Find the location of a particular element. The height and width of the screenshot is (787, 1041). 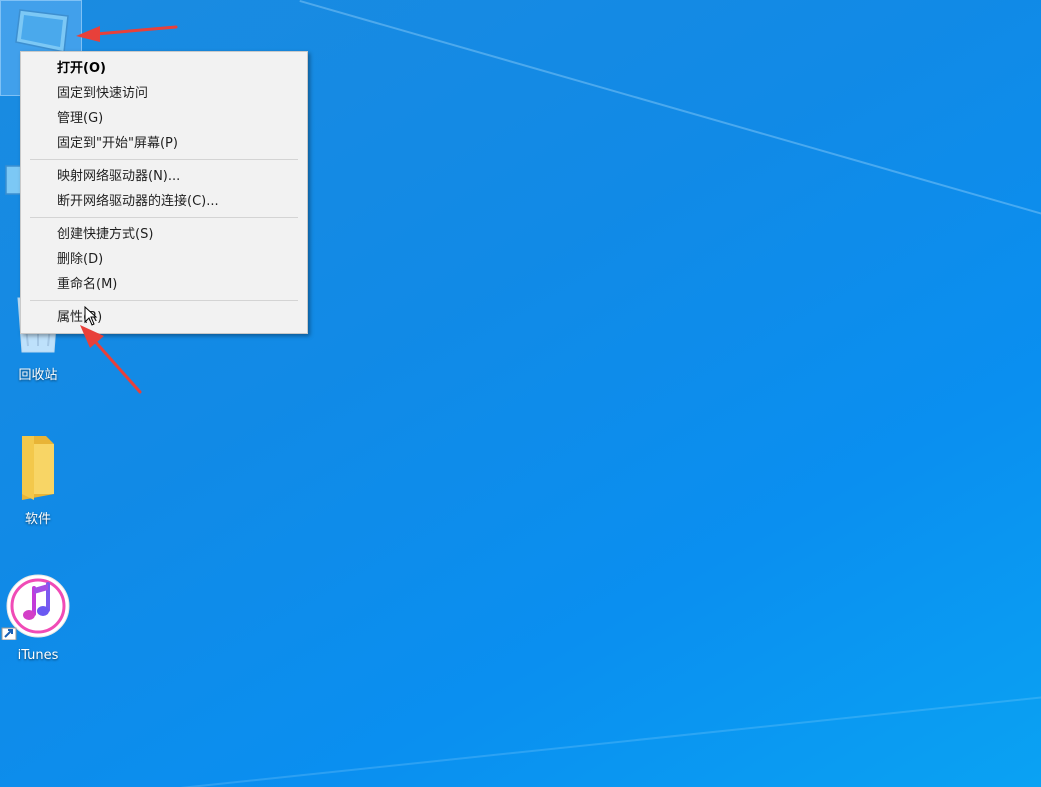

arrow-to-properties is located at coordinates (111, 359).